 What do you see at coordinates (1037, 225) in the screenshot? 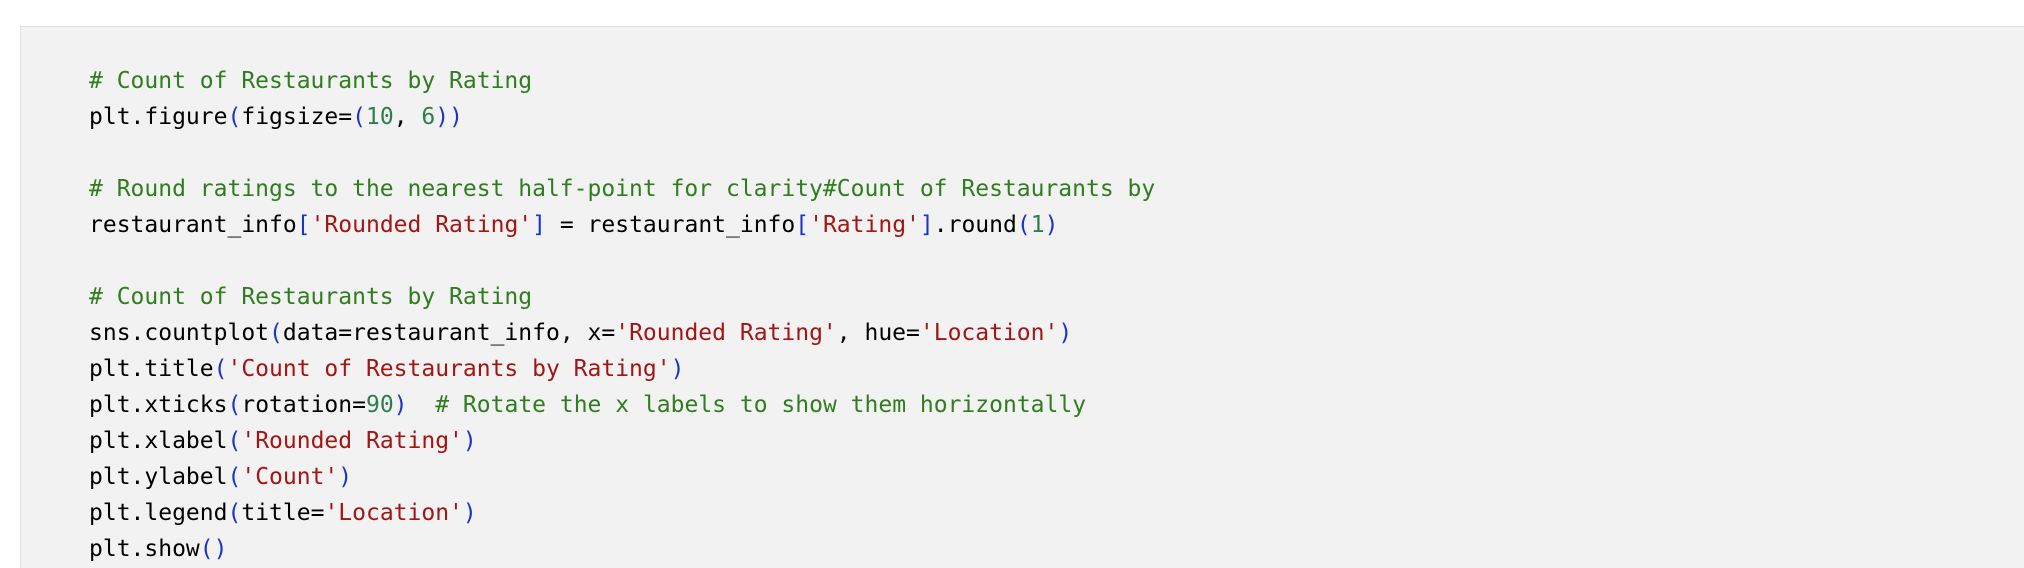
I see `code-number: 1` at bounding box center [1037, 225].